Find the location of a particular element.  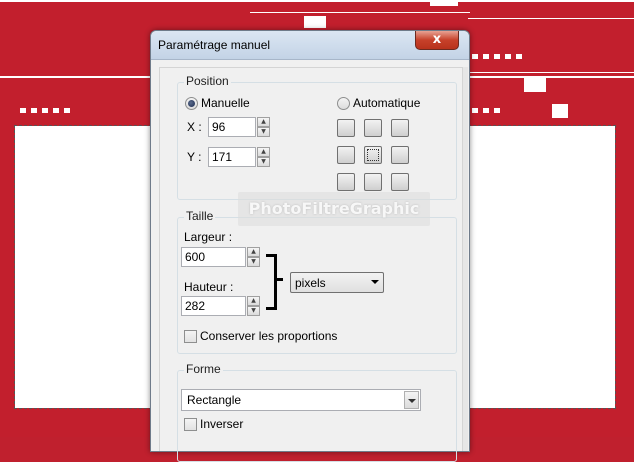

x-stepper-down-icon: ▼ is located at coordinates (263, 132).